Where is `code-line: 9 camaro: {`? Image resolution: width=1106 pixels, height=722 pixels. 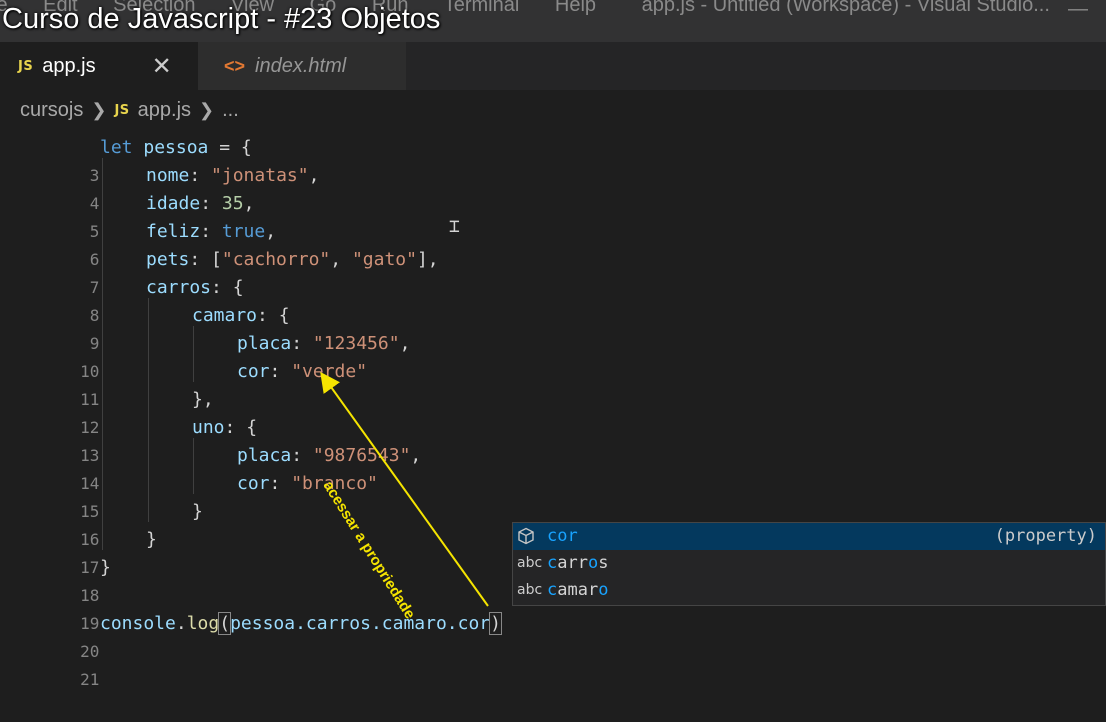 code-line: 9 camaro: { is located at coordinates (145, 327).